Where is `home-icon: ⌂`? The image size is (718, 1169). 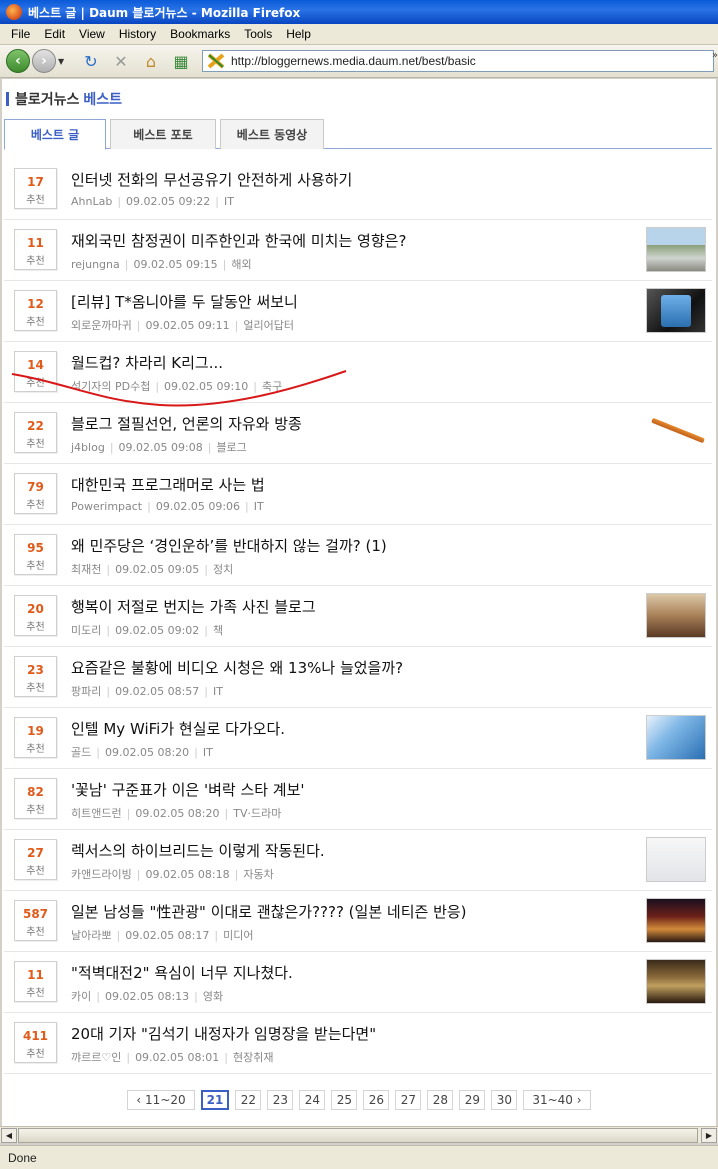 home-icon: ⌂ is located at coordinates (151, 61).